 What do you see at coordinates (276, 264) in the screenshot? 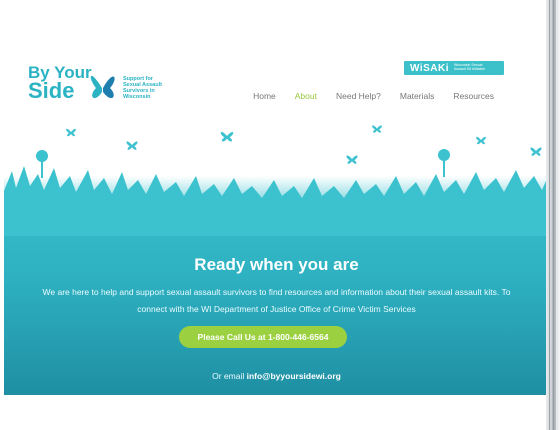
I see `hero-headline: Ready when you are` at bounding box center [276, 264].